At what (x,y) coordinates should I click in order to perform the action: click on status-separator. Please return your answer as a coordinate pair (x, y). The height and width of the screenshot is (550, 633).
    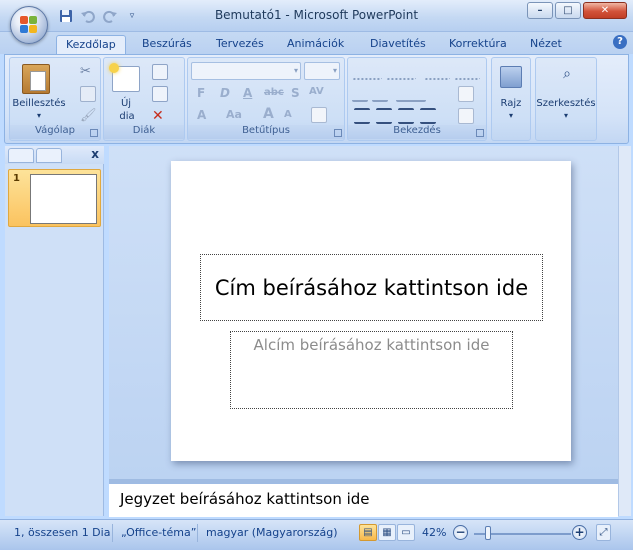
    Looking at the image, I should click on (112, 533).